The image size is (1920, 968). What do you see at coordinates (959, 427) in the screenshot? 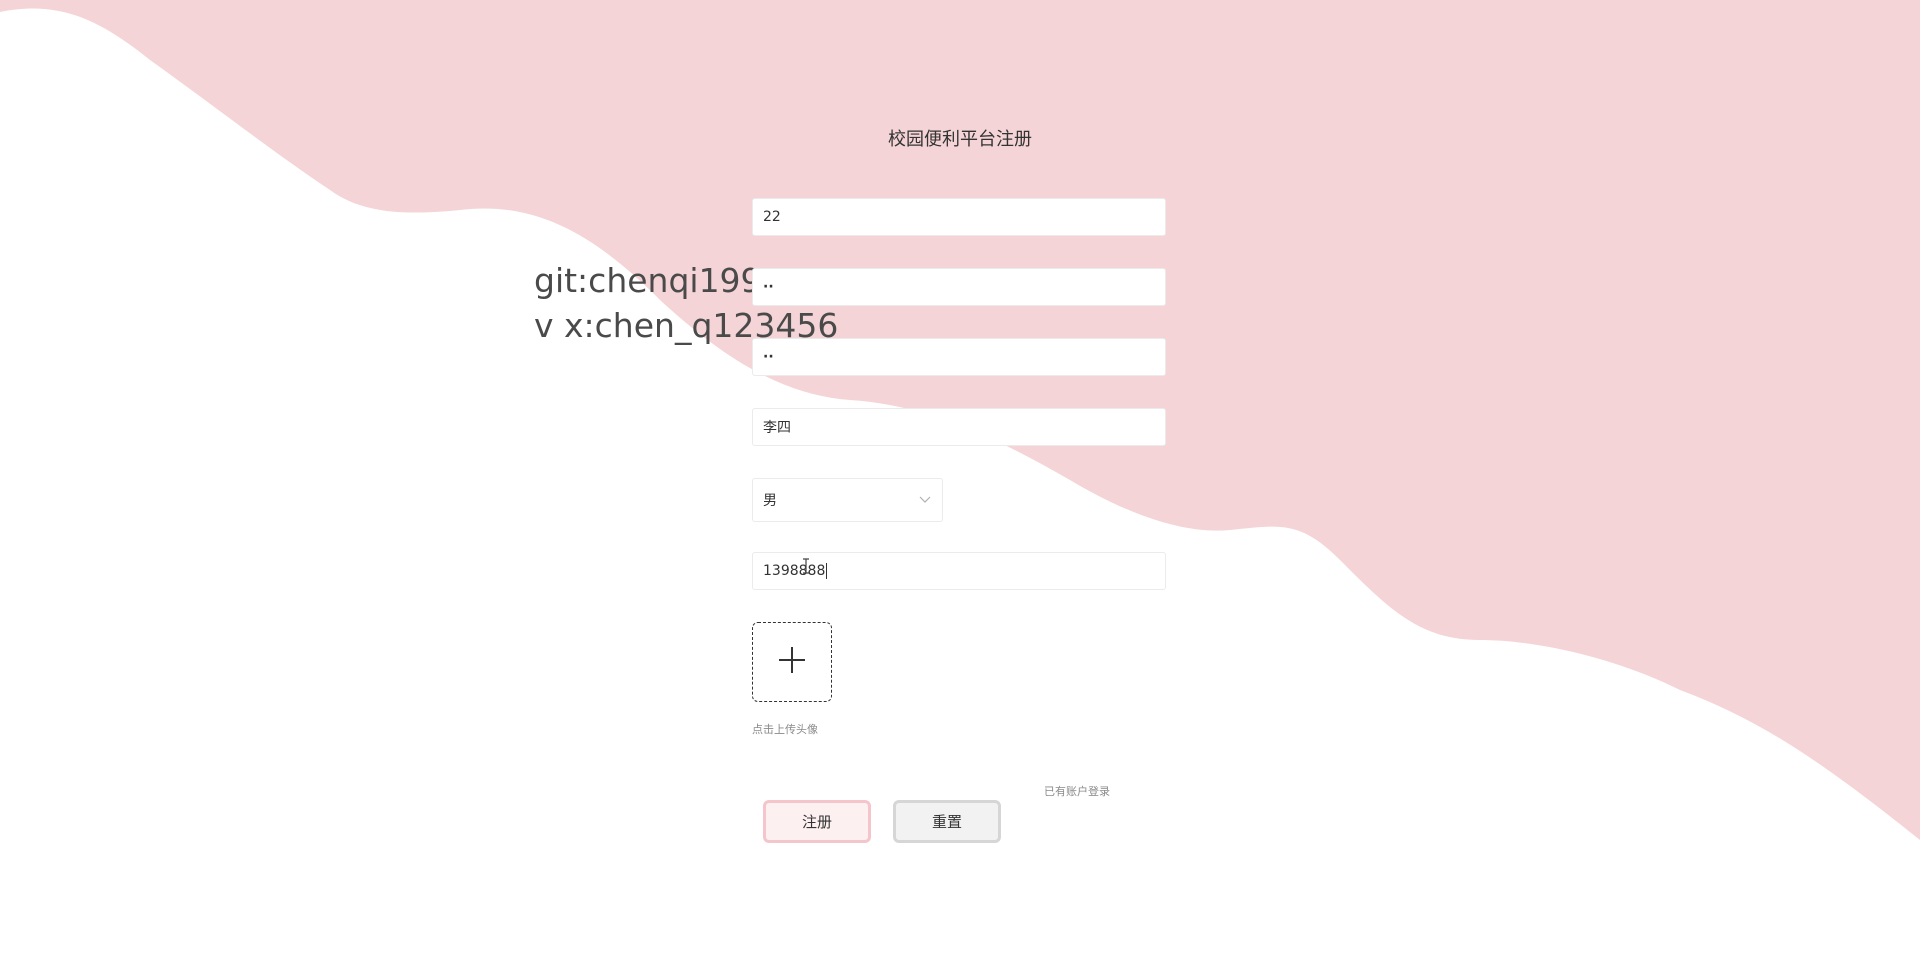
I see `name-field: 李四` at bounding box center [959, 427].